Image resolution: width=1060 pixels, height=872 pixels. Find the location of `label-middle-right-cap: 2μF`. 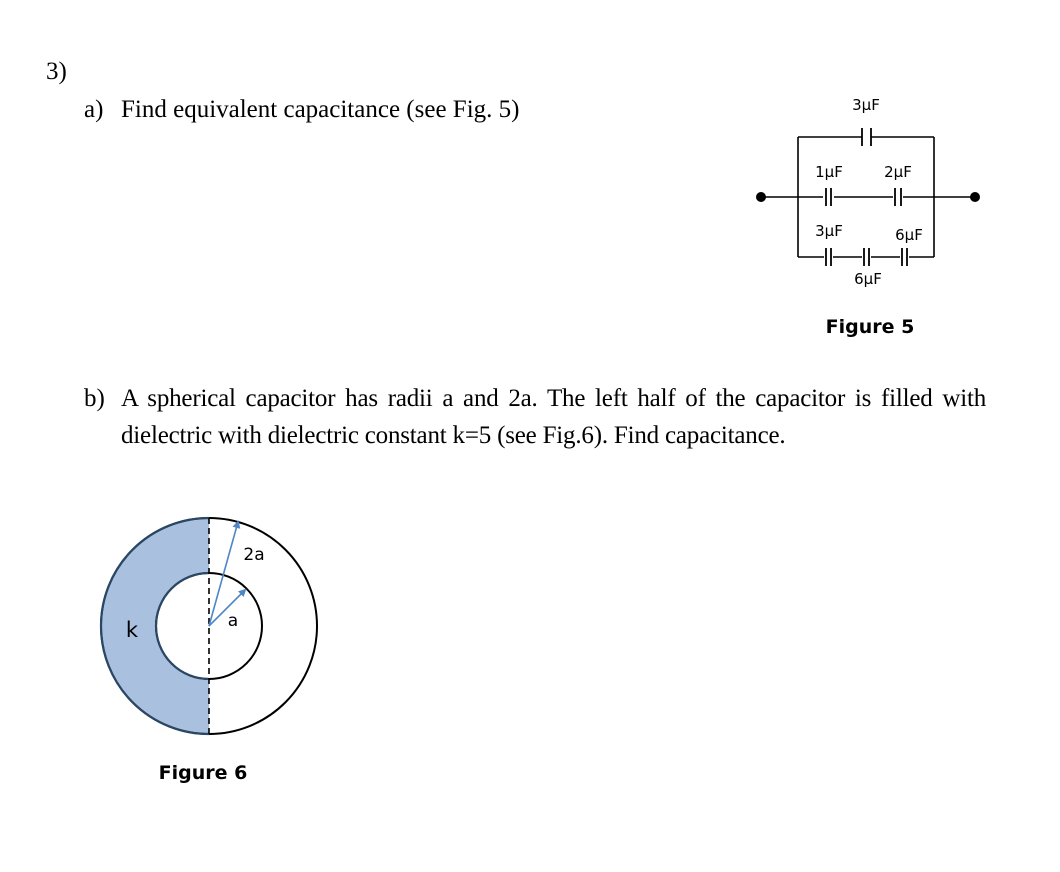

label-middle-right-cap: 2μF is located at coordinates (898, 172).